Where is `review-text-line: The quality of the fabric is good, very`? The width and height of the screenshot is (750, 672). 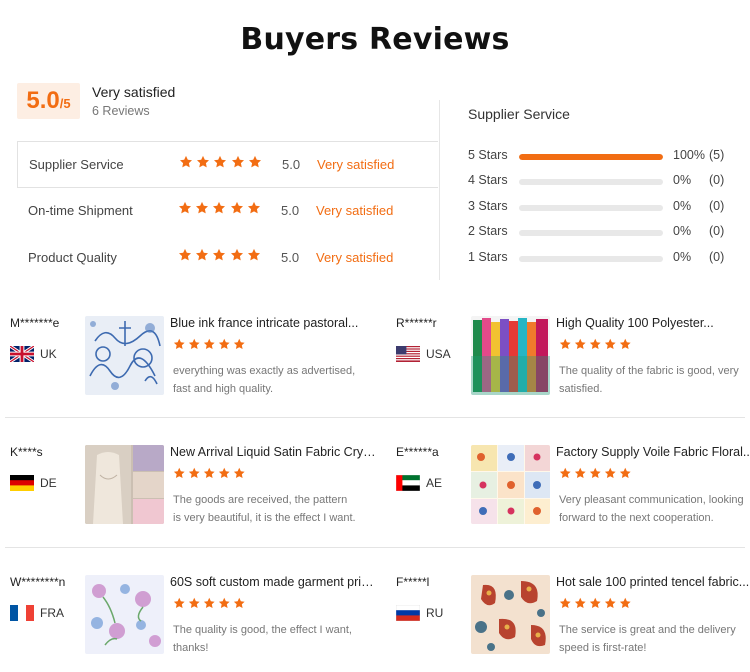 review-text-line: The quality of the fabric is good, very is located at coordinates (649, 371).